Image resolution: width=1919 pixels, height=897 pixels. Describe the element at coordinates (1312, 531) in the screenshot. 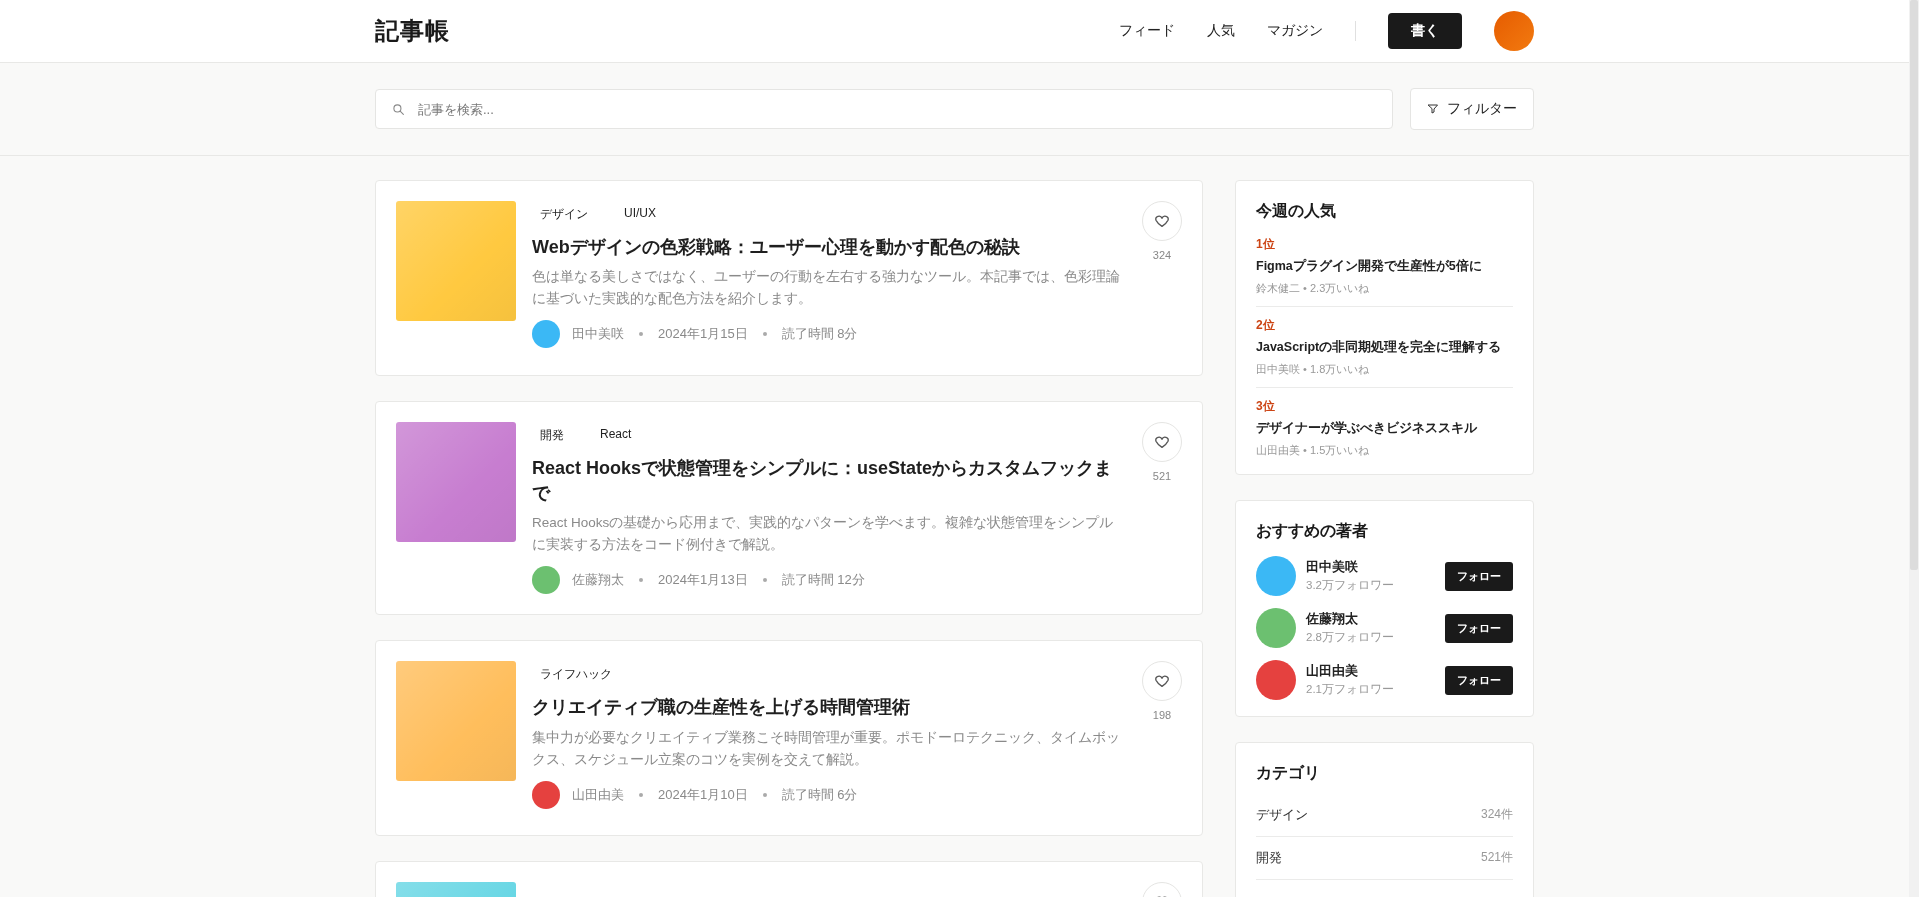

I see `panel-title: おすすめの著者` at that location.